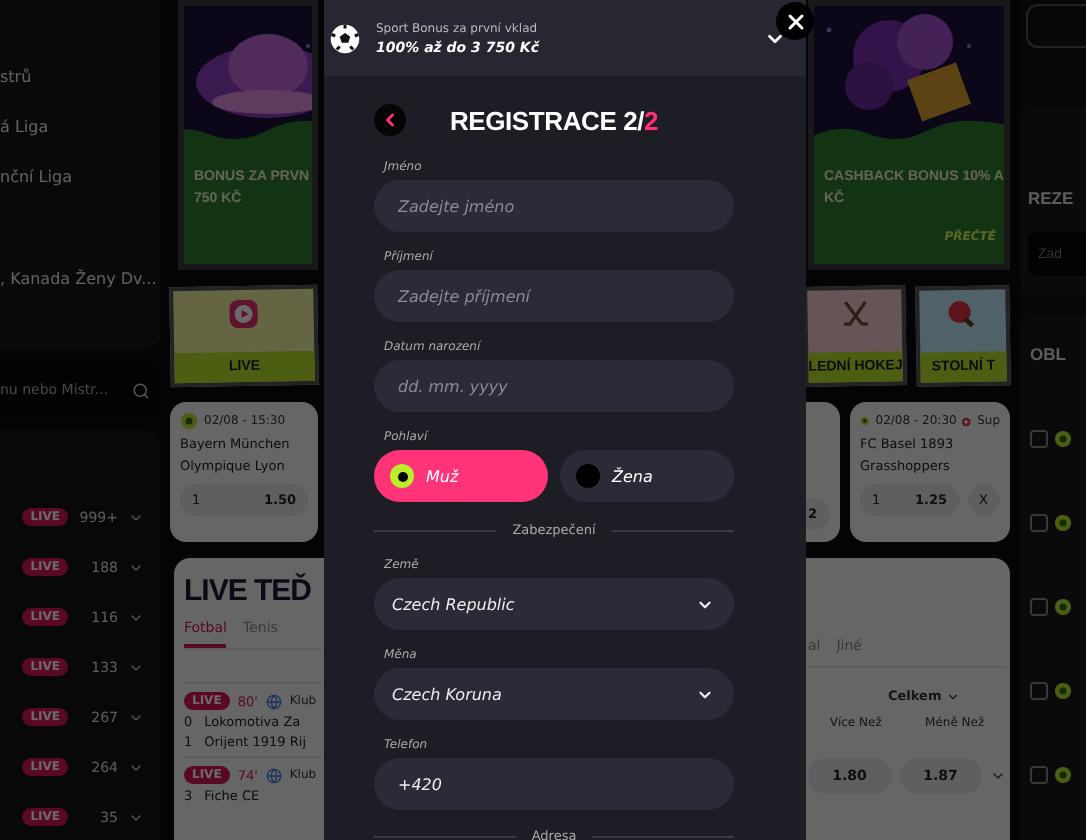  I want to click on header-panel, so click(1056, 26).